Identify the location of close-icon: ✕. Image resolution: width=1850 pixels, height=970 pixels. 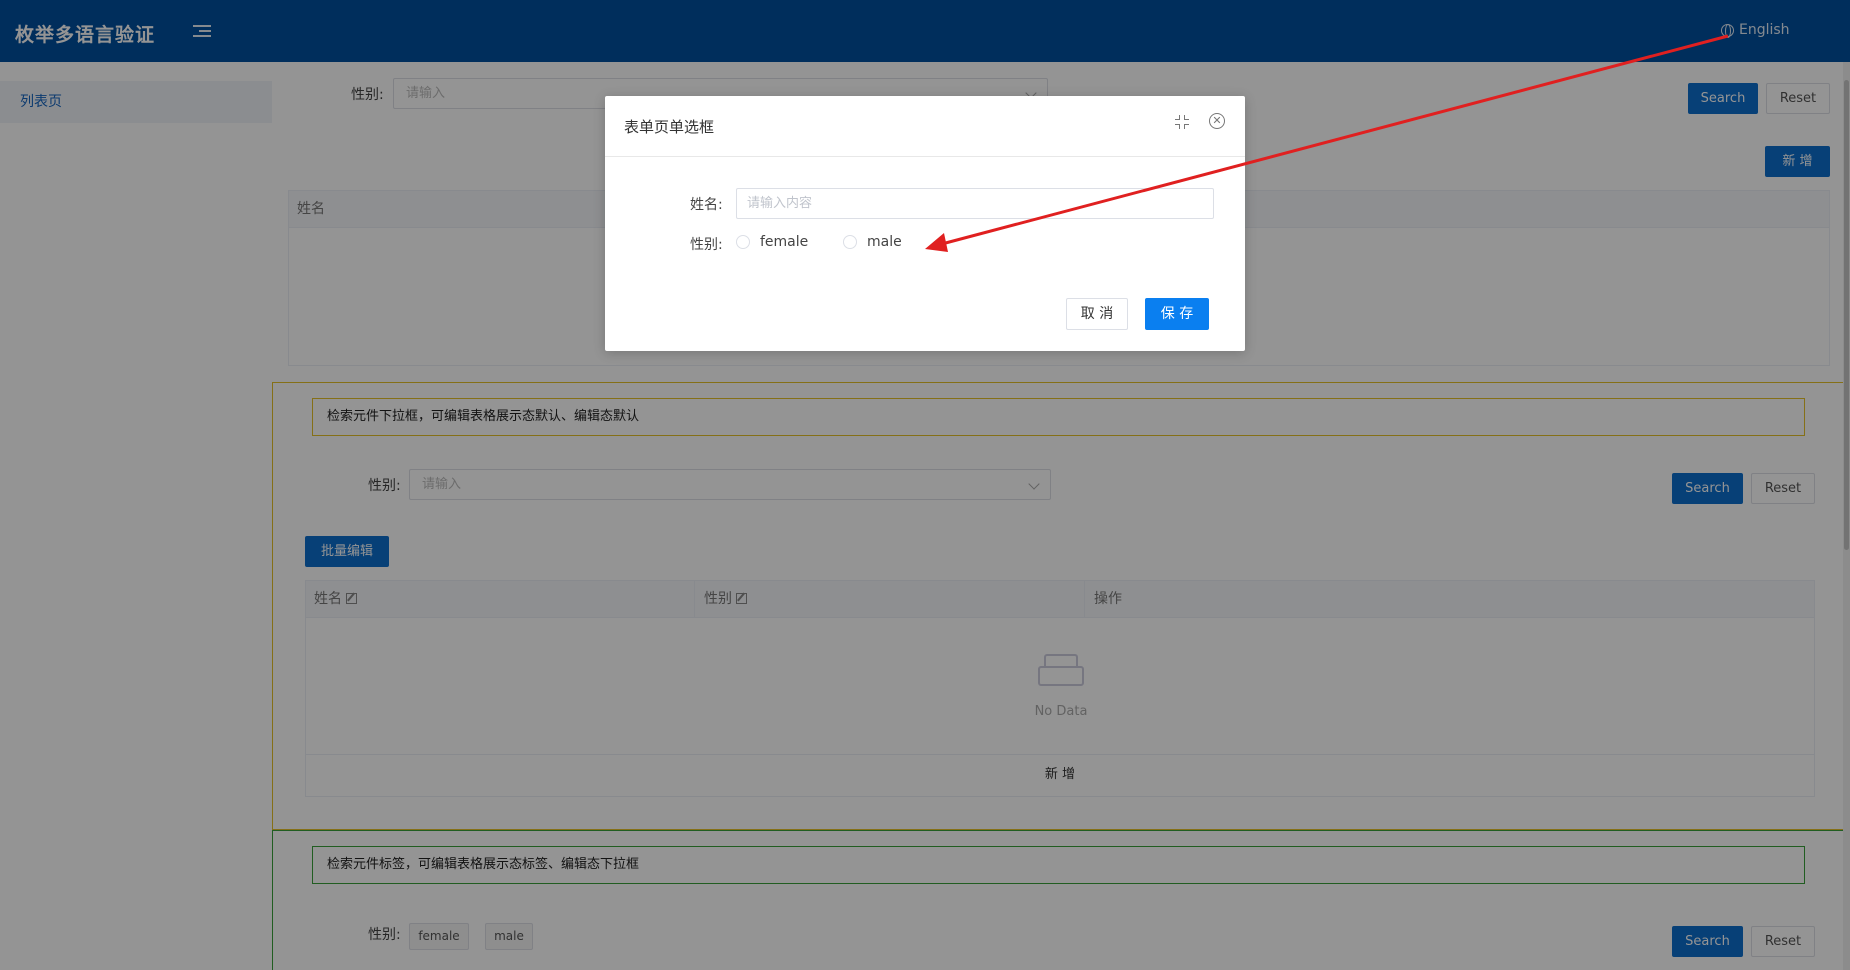
(1217, 121).